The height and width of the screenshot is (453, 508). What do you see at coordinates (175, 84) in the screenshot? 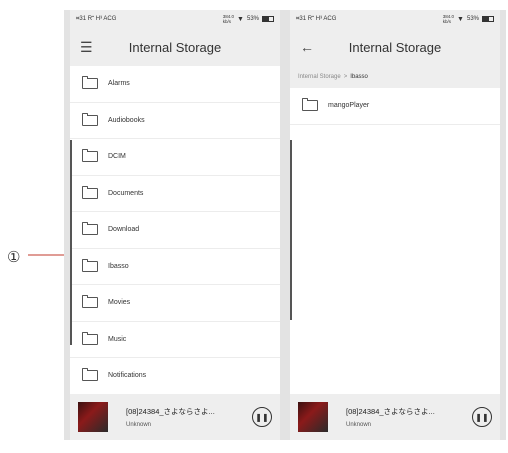
I see `folder-row-alarms: Alarms` at bounding box center [175, 84].